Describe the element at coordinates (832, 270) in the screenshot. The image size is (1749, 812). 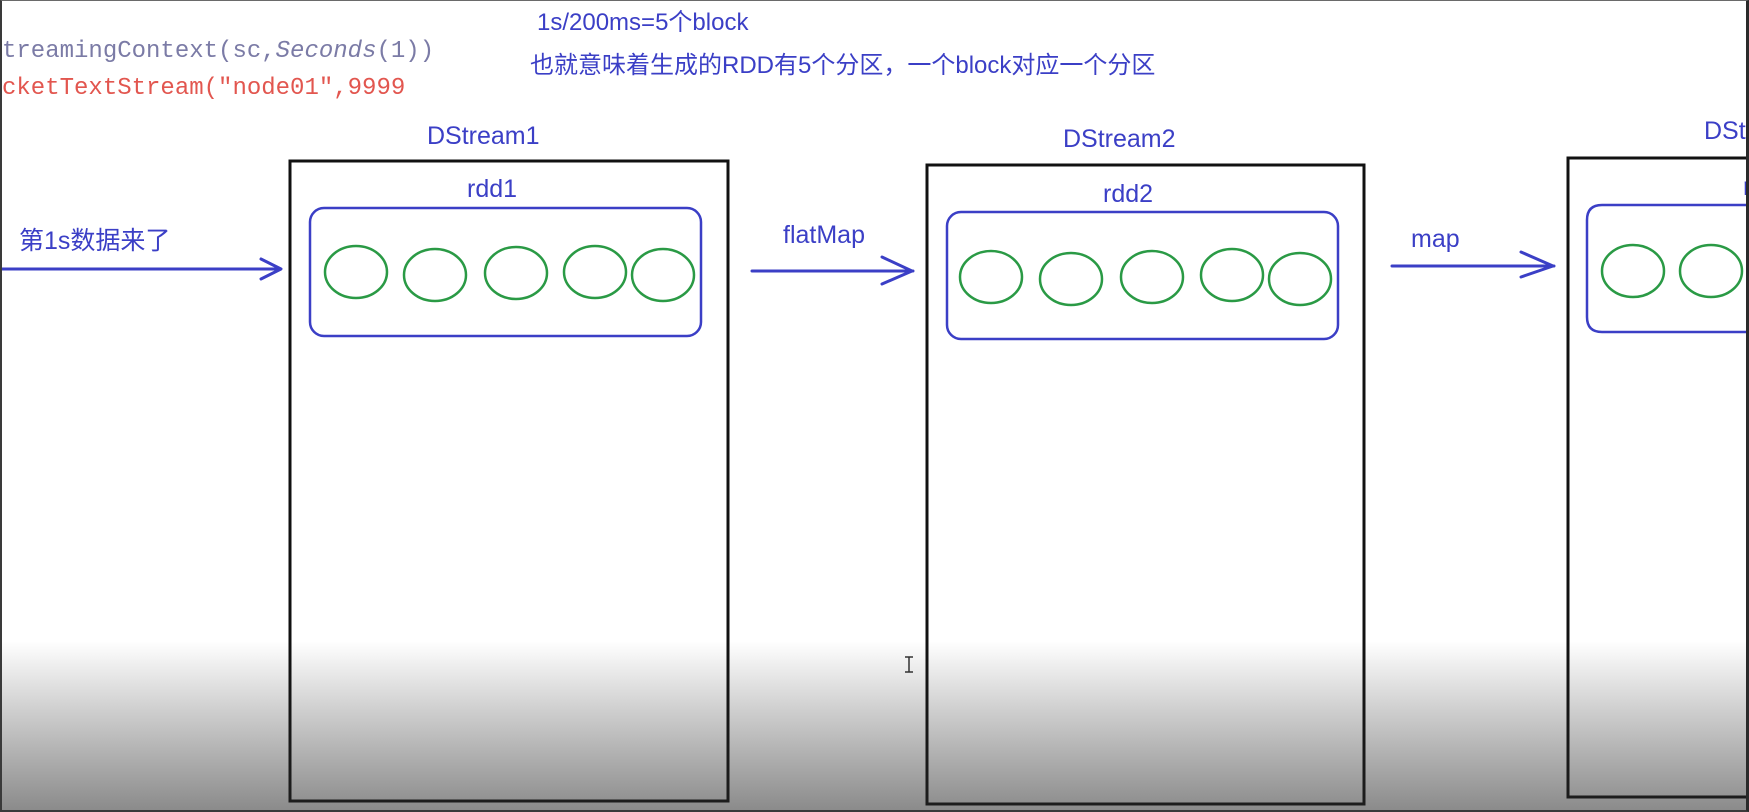
I see `flatmap-arrow` at that location.